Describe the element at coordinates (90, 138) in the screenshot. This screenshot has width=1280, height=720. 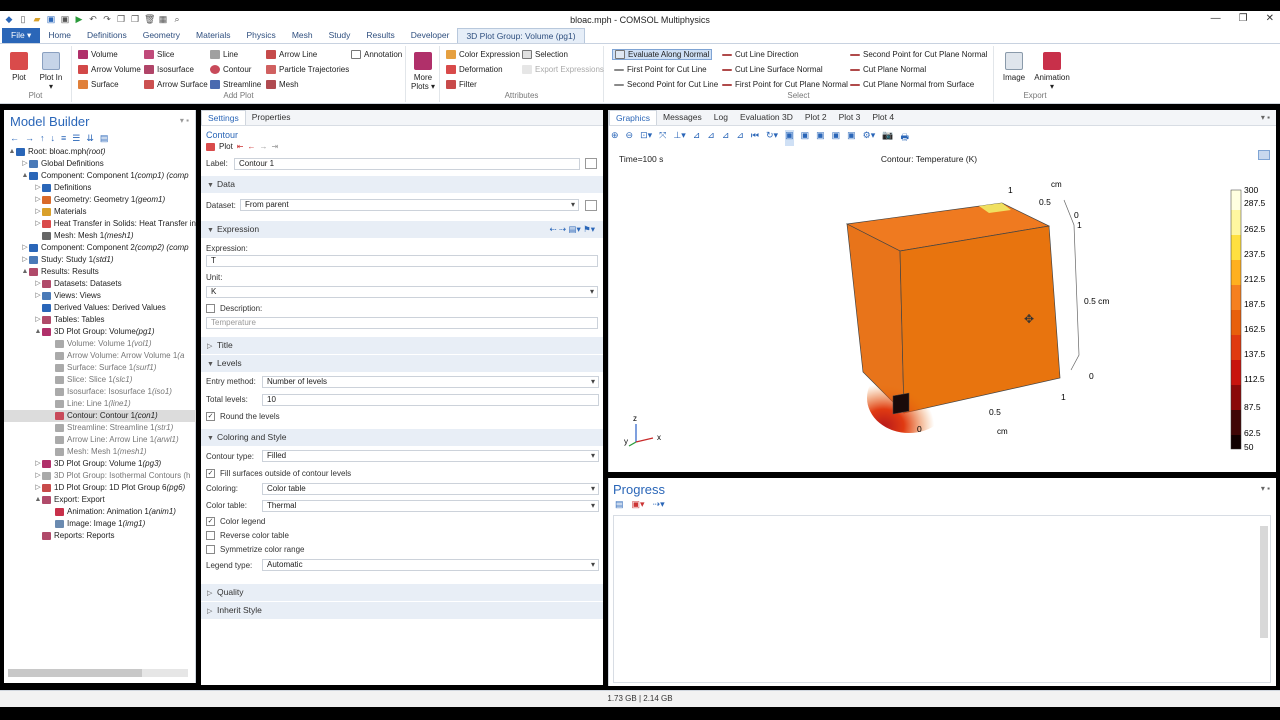
I see `collapse-icon: ⇊` at that location.